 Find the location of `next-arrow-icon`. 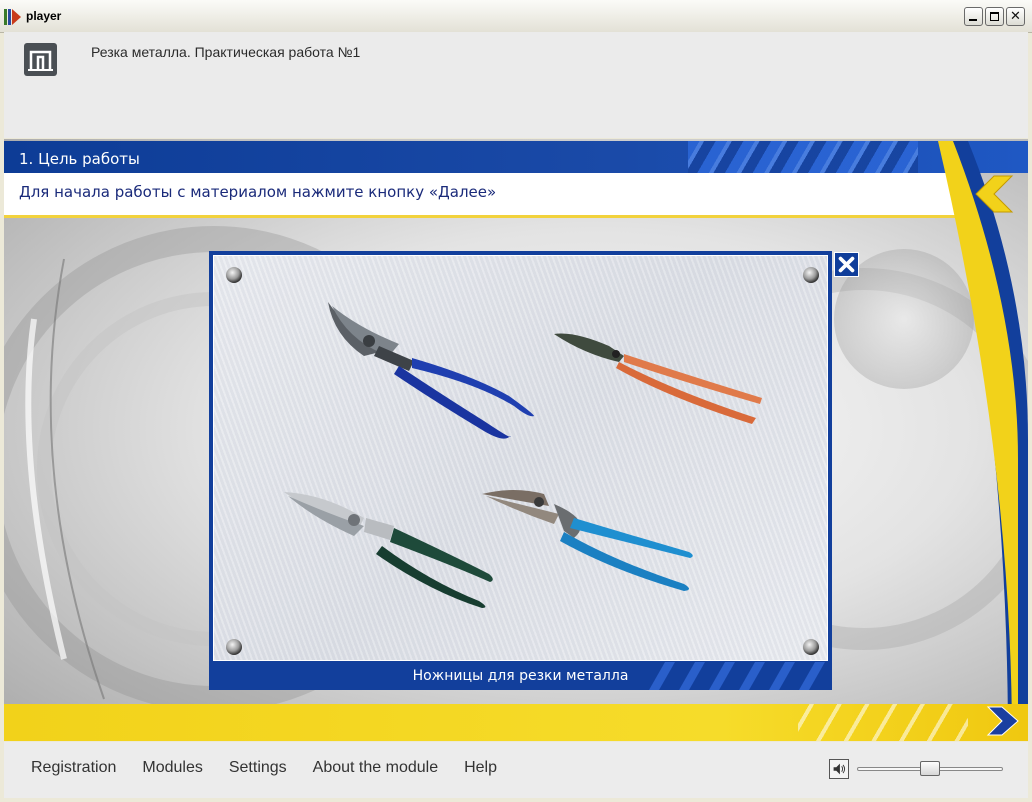

next-arrow-icon is located at coordinates (1002, 721).